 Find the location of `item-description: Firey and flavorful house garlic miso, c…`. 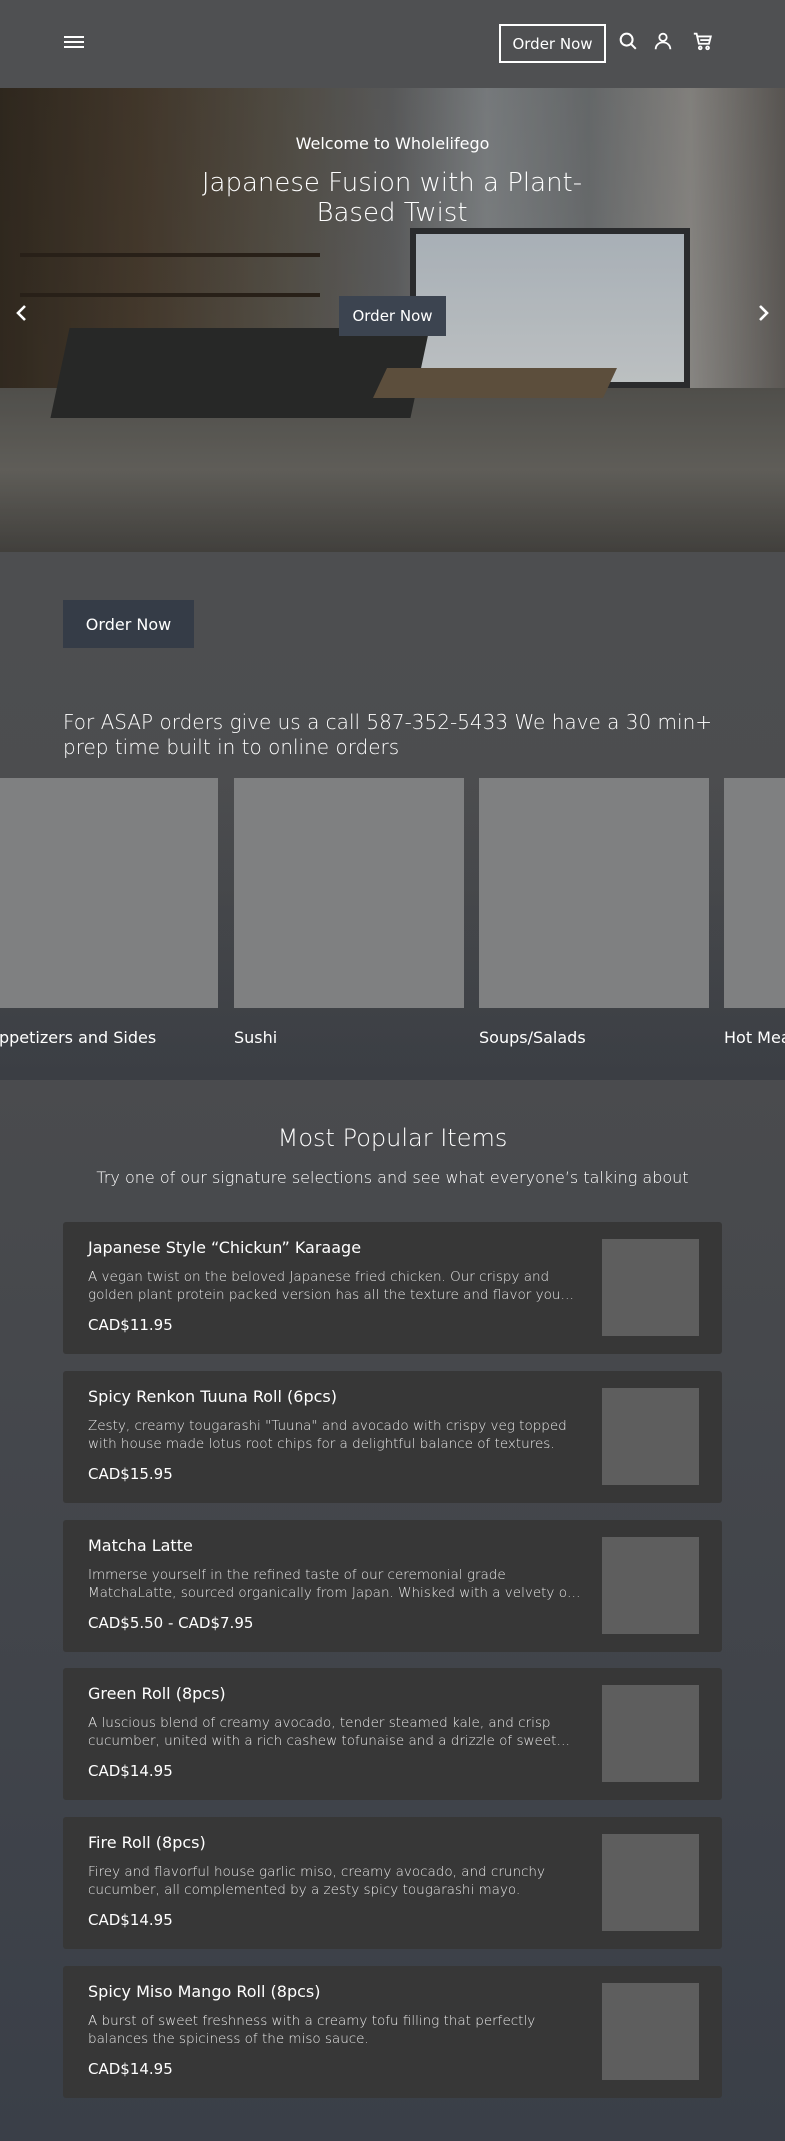

item-description: Firey and flavorful house garlic miso, c… is located at coordinates (316, 1881).